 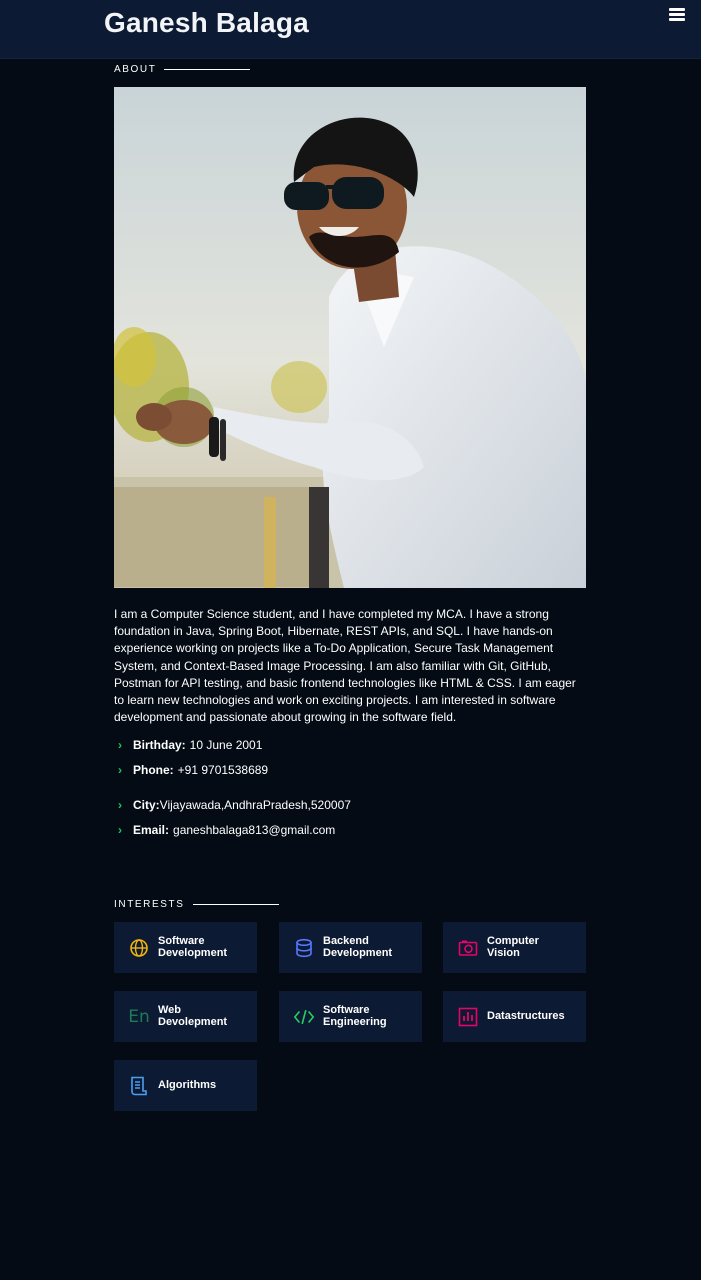 I want to click on interest-label: Algorithms, so click(x=187, y=1084).